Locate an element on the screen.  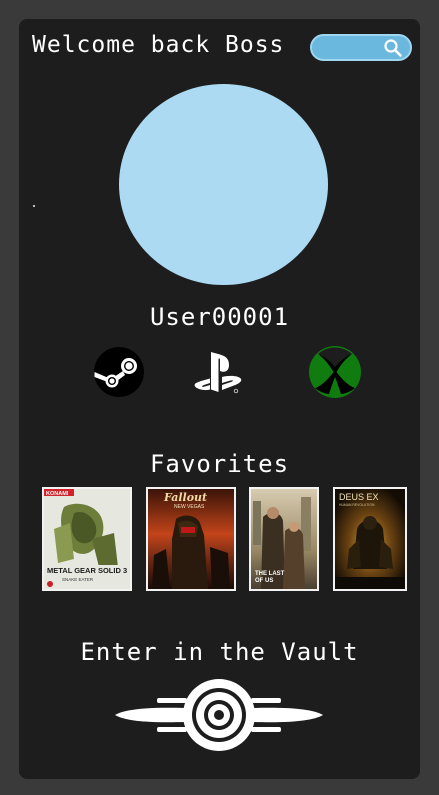
cover-subtitle: NEW VEGAS is located at coordinates (189, 507).